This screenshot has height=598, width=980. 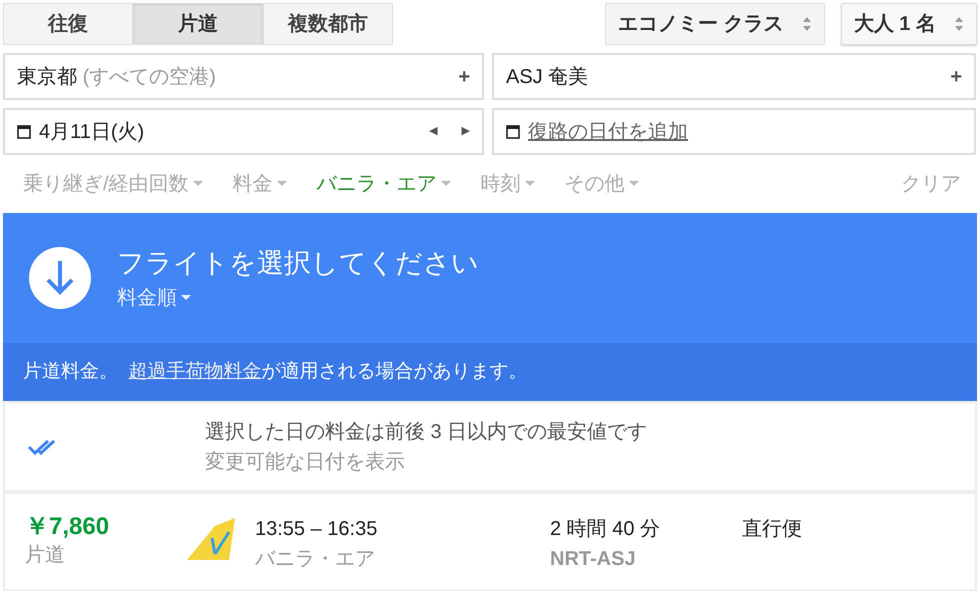 I want to click on next-date-button: ▶, so click(x=466, y=131).